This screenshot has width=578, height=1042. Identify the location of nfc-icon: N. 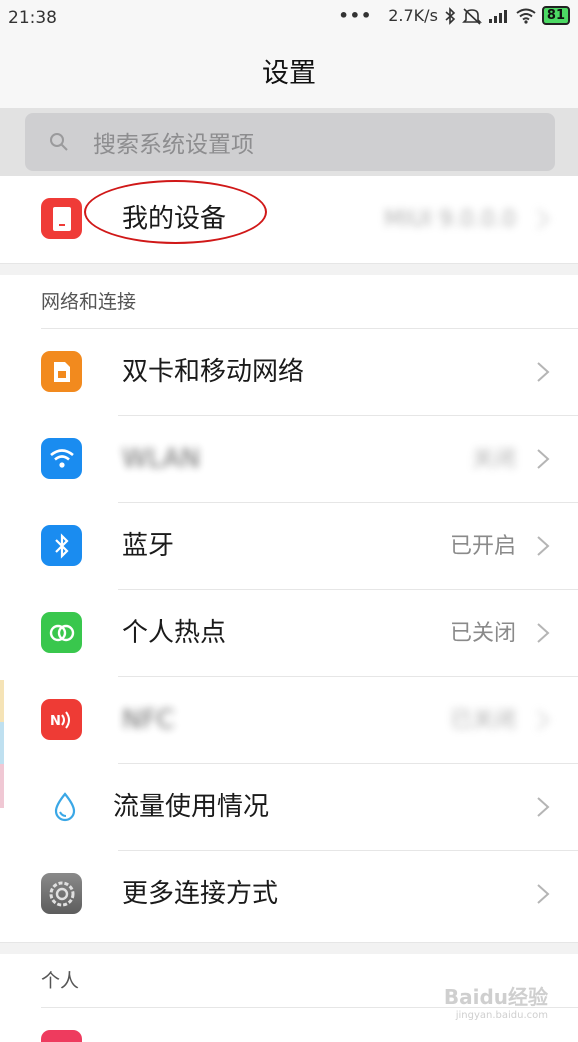
(61, 719).